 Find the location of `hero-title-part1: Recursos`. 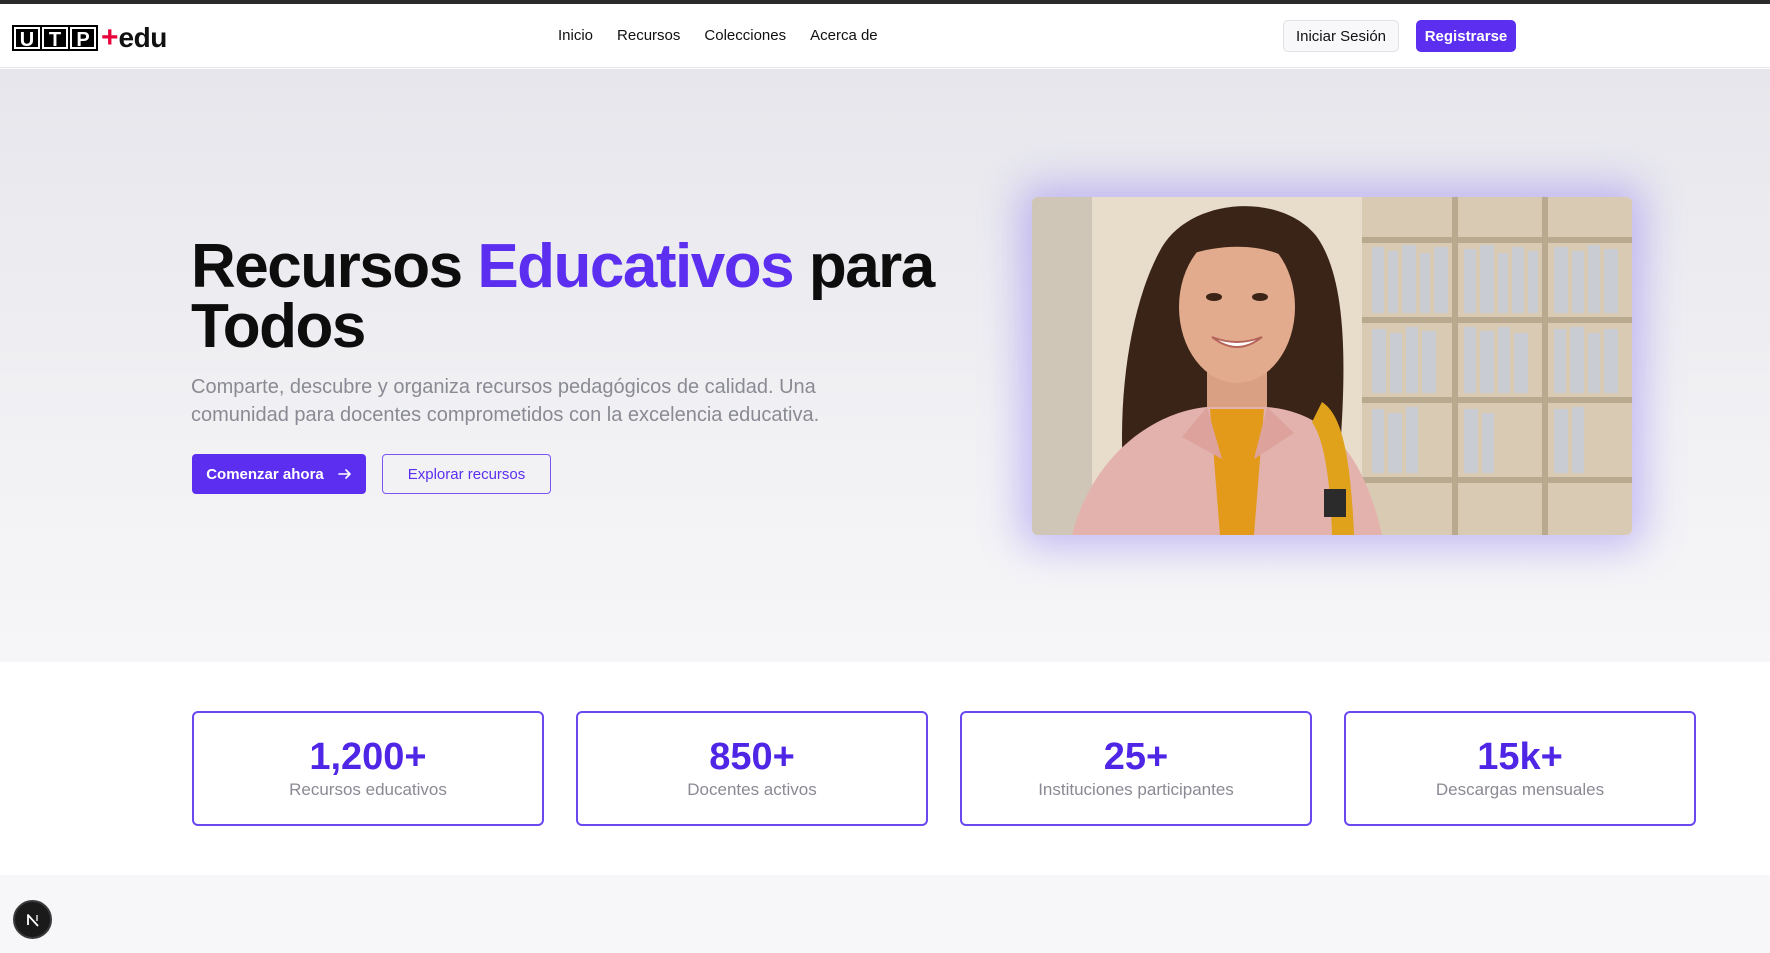

hero-title-part1: Recursos is located at coordinates (334, 266).